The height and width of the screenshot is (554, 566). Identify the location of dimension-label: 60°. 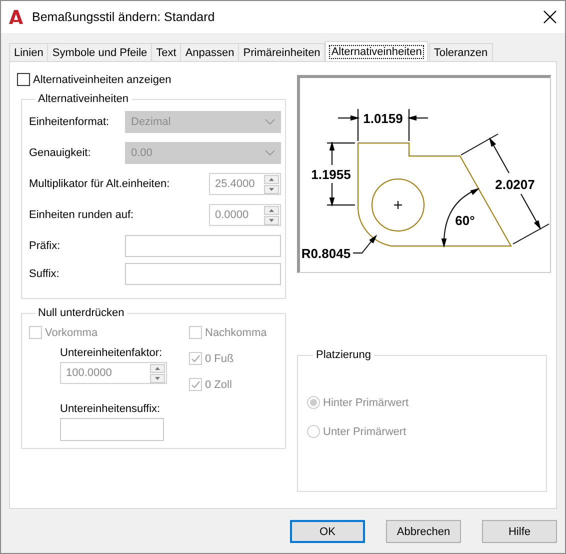
(465, 220).